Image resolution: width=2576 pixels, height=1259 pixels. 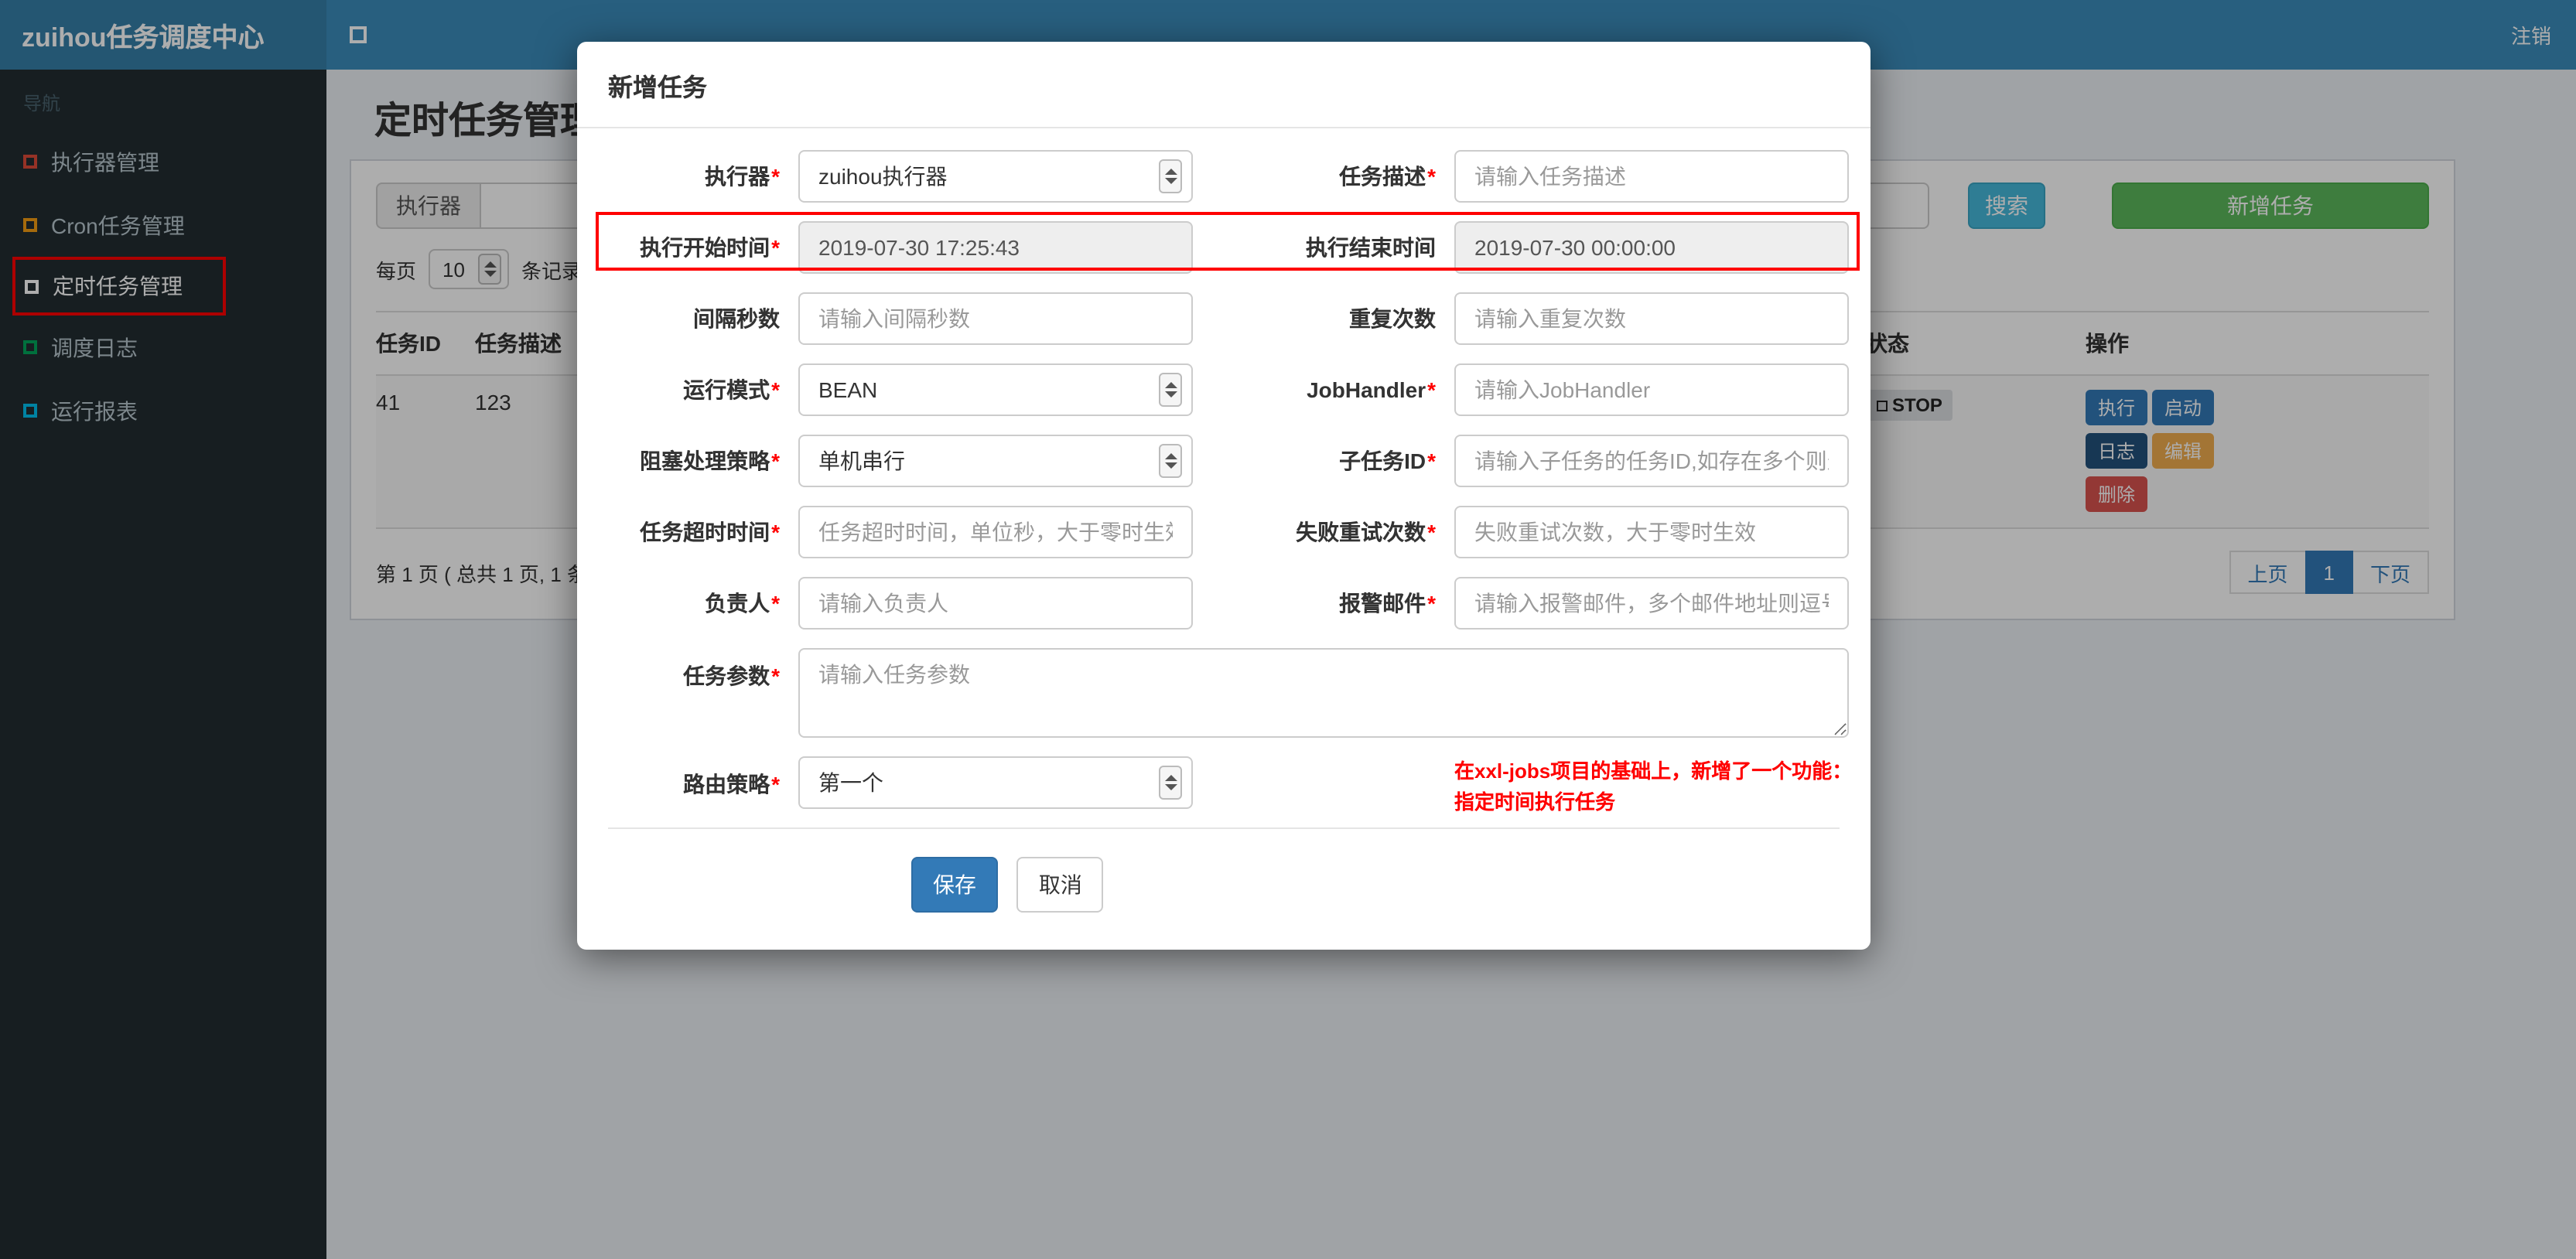 What do you see at coordinates (1387, 177) in the screenshot?
I see `job-desc-label: 任务描述 *` at bounding box center [1387, 177].